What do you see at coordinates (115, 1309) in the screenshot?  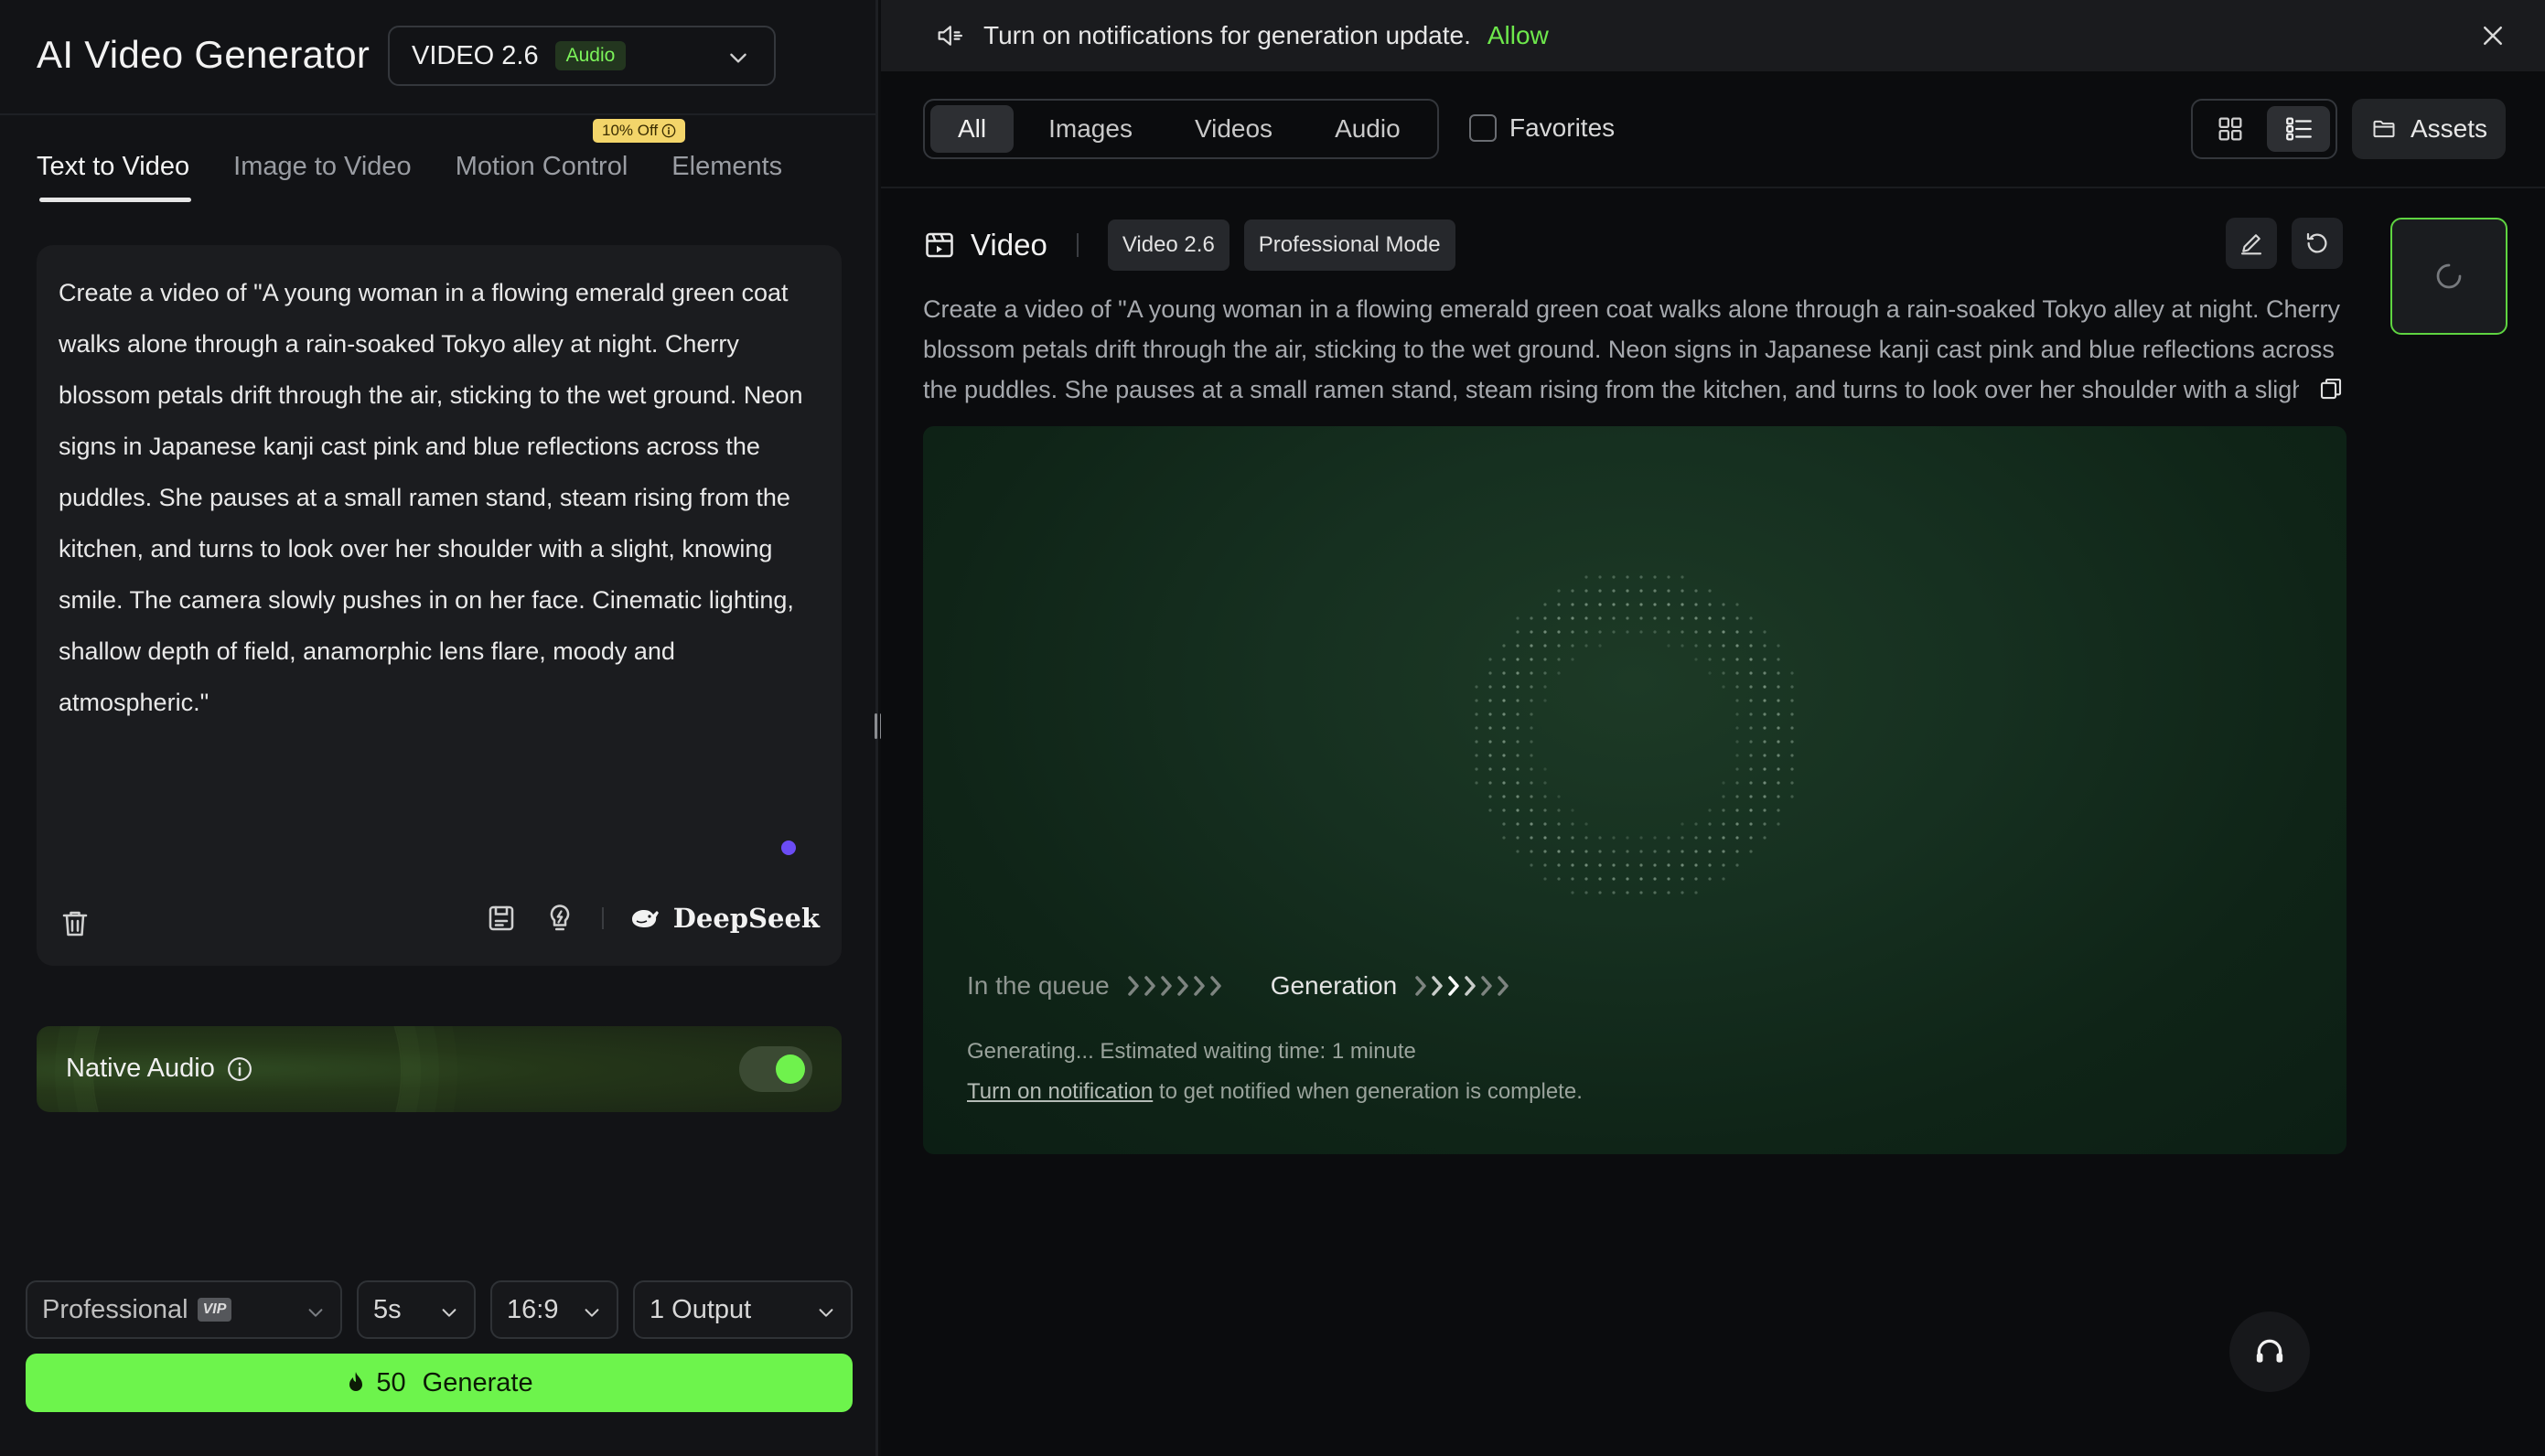 I see `mode-value: Professional` at bounding box center [115, 1309].